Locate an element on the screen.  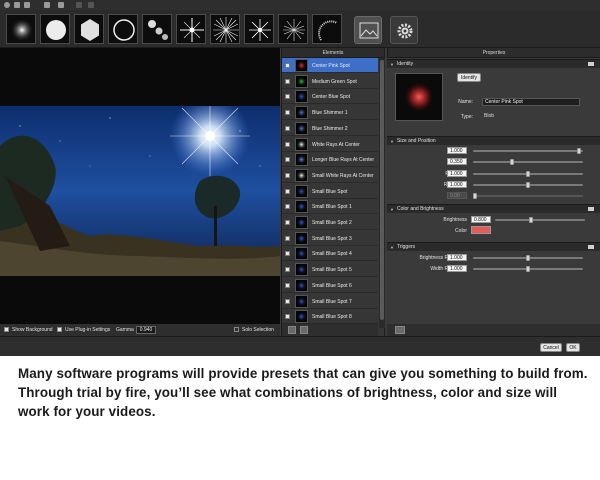
element-row: Small Blue Spot 1 is located at coordinates (330, 207).